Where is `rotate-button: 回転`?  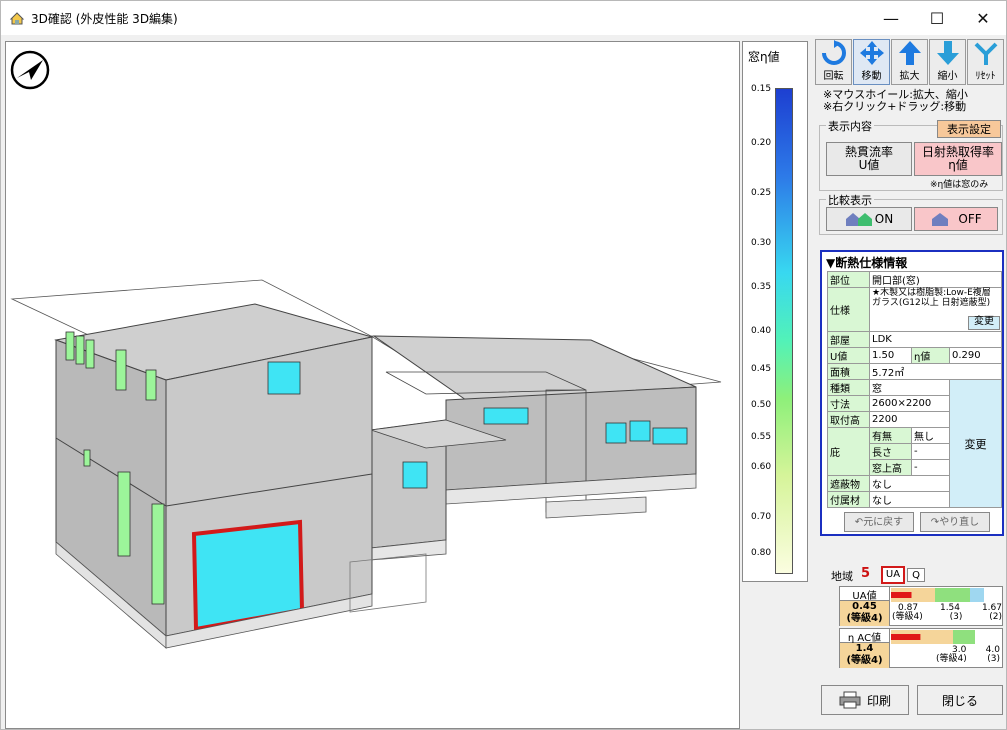
rotate-button: 回転 is located at coordinates (833, 62).